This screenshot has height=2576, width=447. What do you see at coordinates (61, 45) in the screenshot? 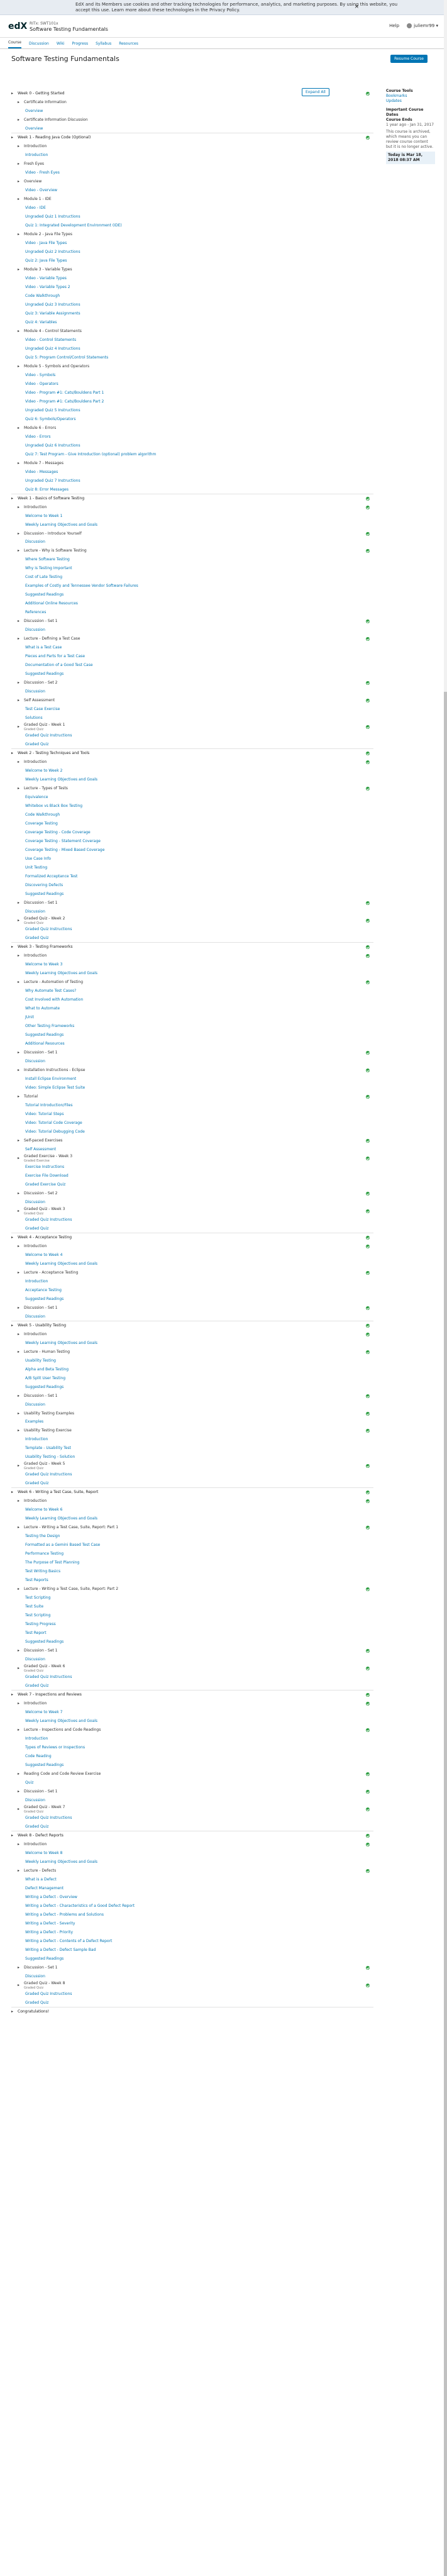
I see `tab-wiki: Wiki` at bounding box center [61, 45].